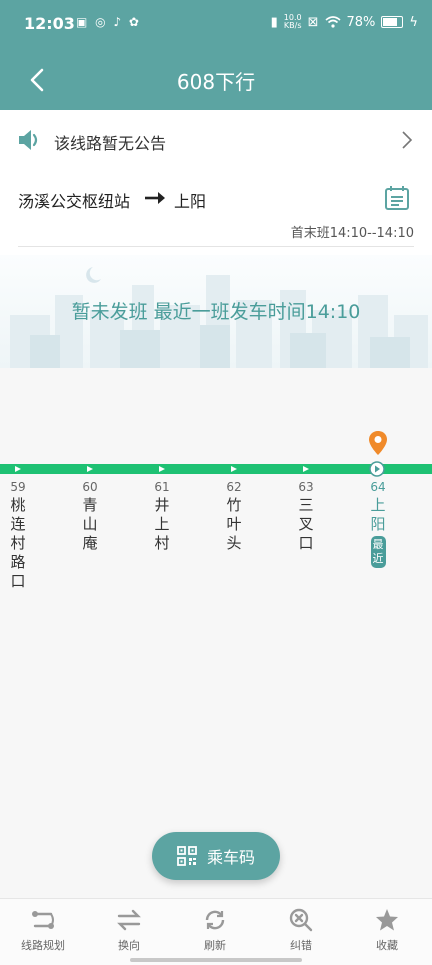 The height and width of the screenshot is (965, 432). Describe the element at coordinates (301, 945) in the screenshot. I see `nav-label: 纠错` at that location.